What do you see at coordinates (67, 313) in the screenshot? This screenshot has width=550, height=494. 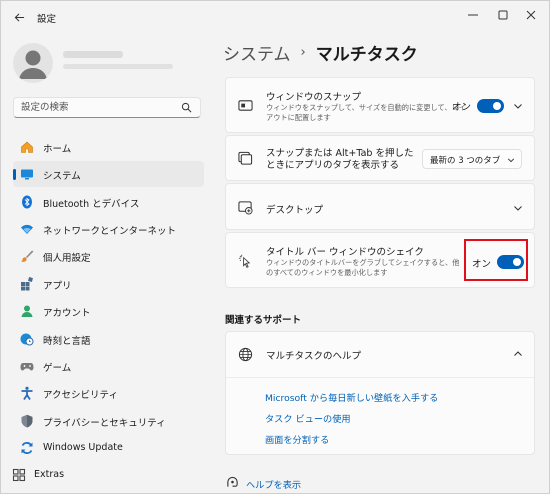 I see `sidebar-item-label: アカウント` at bounding box center [67, 313].